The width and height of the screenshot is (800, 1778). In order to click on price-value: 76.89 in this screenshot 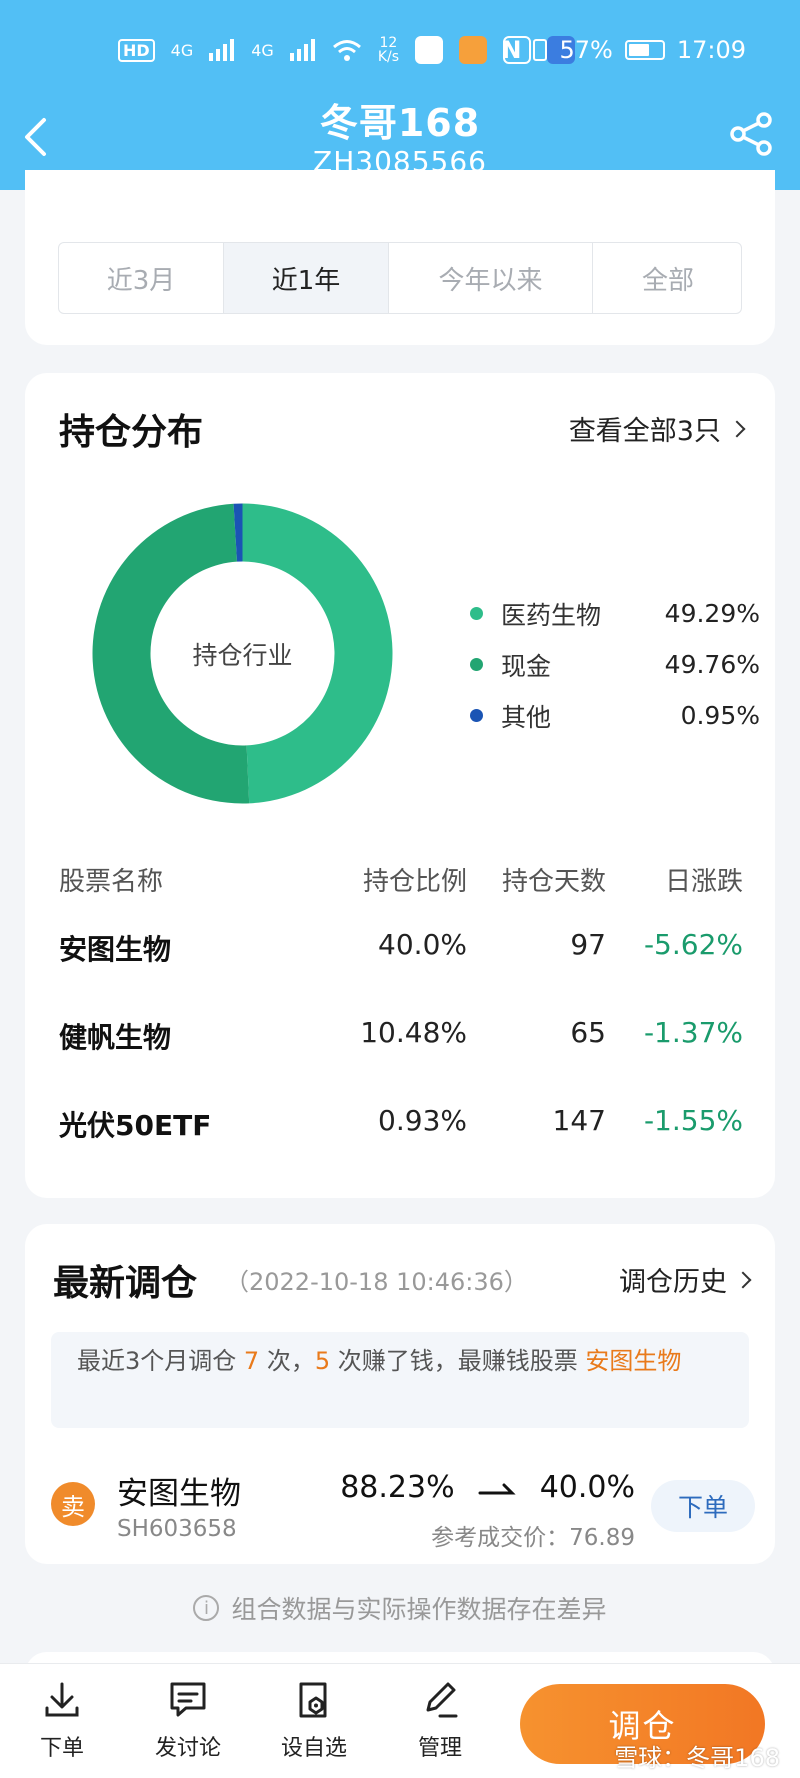, I will do `click(602, 1538)`.